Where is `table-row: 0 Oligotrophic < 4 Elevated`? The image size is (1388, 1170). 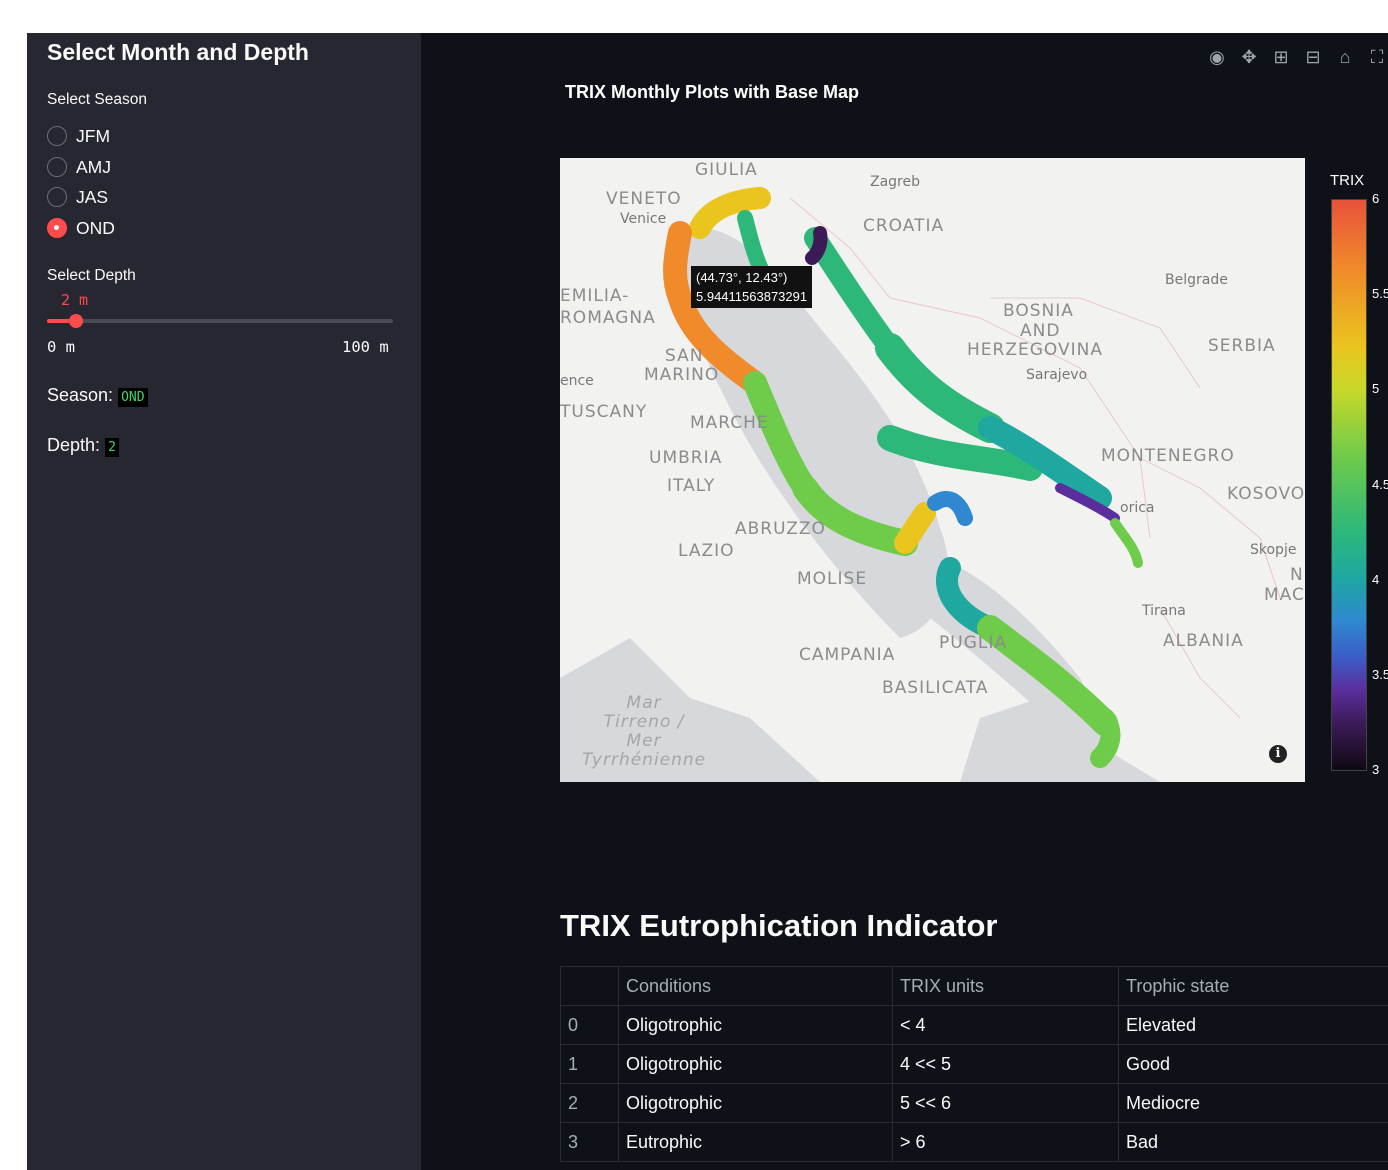 table-row: 0 Oligotrophic < 4 Elevated is located at coordinates (974, 1025).